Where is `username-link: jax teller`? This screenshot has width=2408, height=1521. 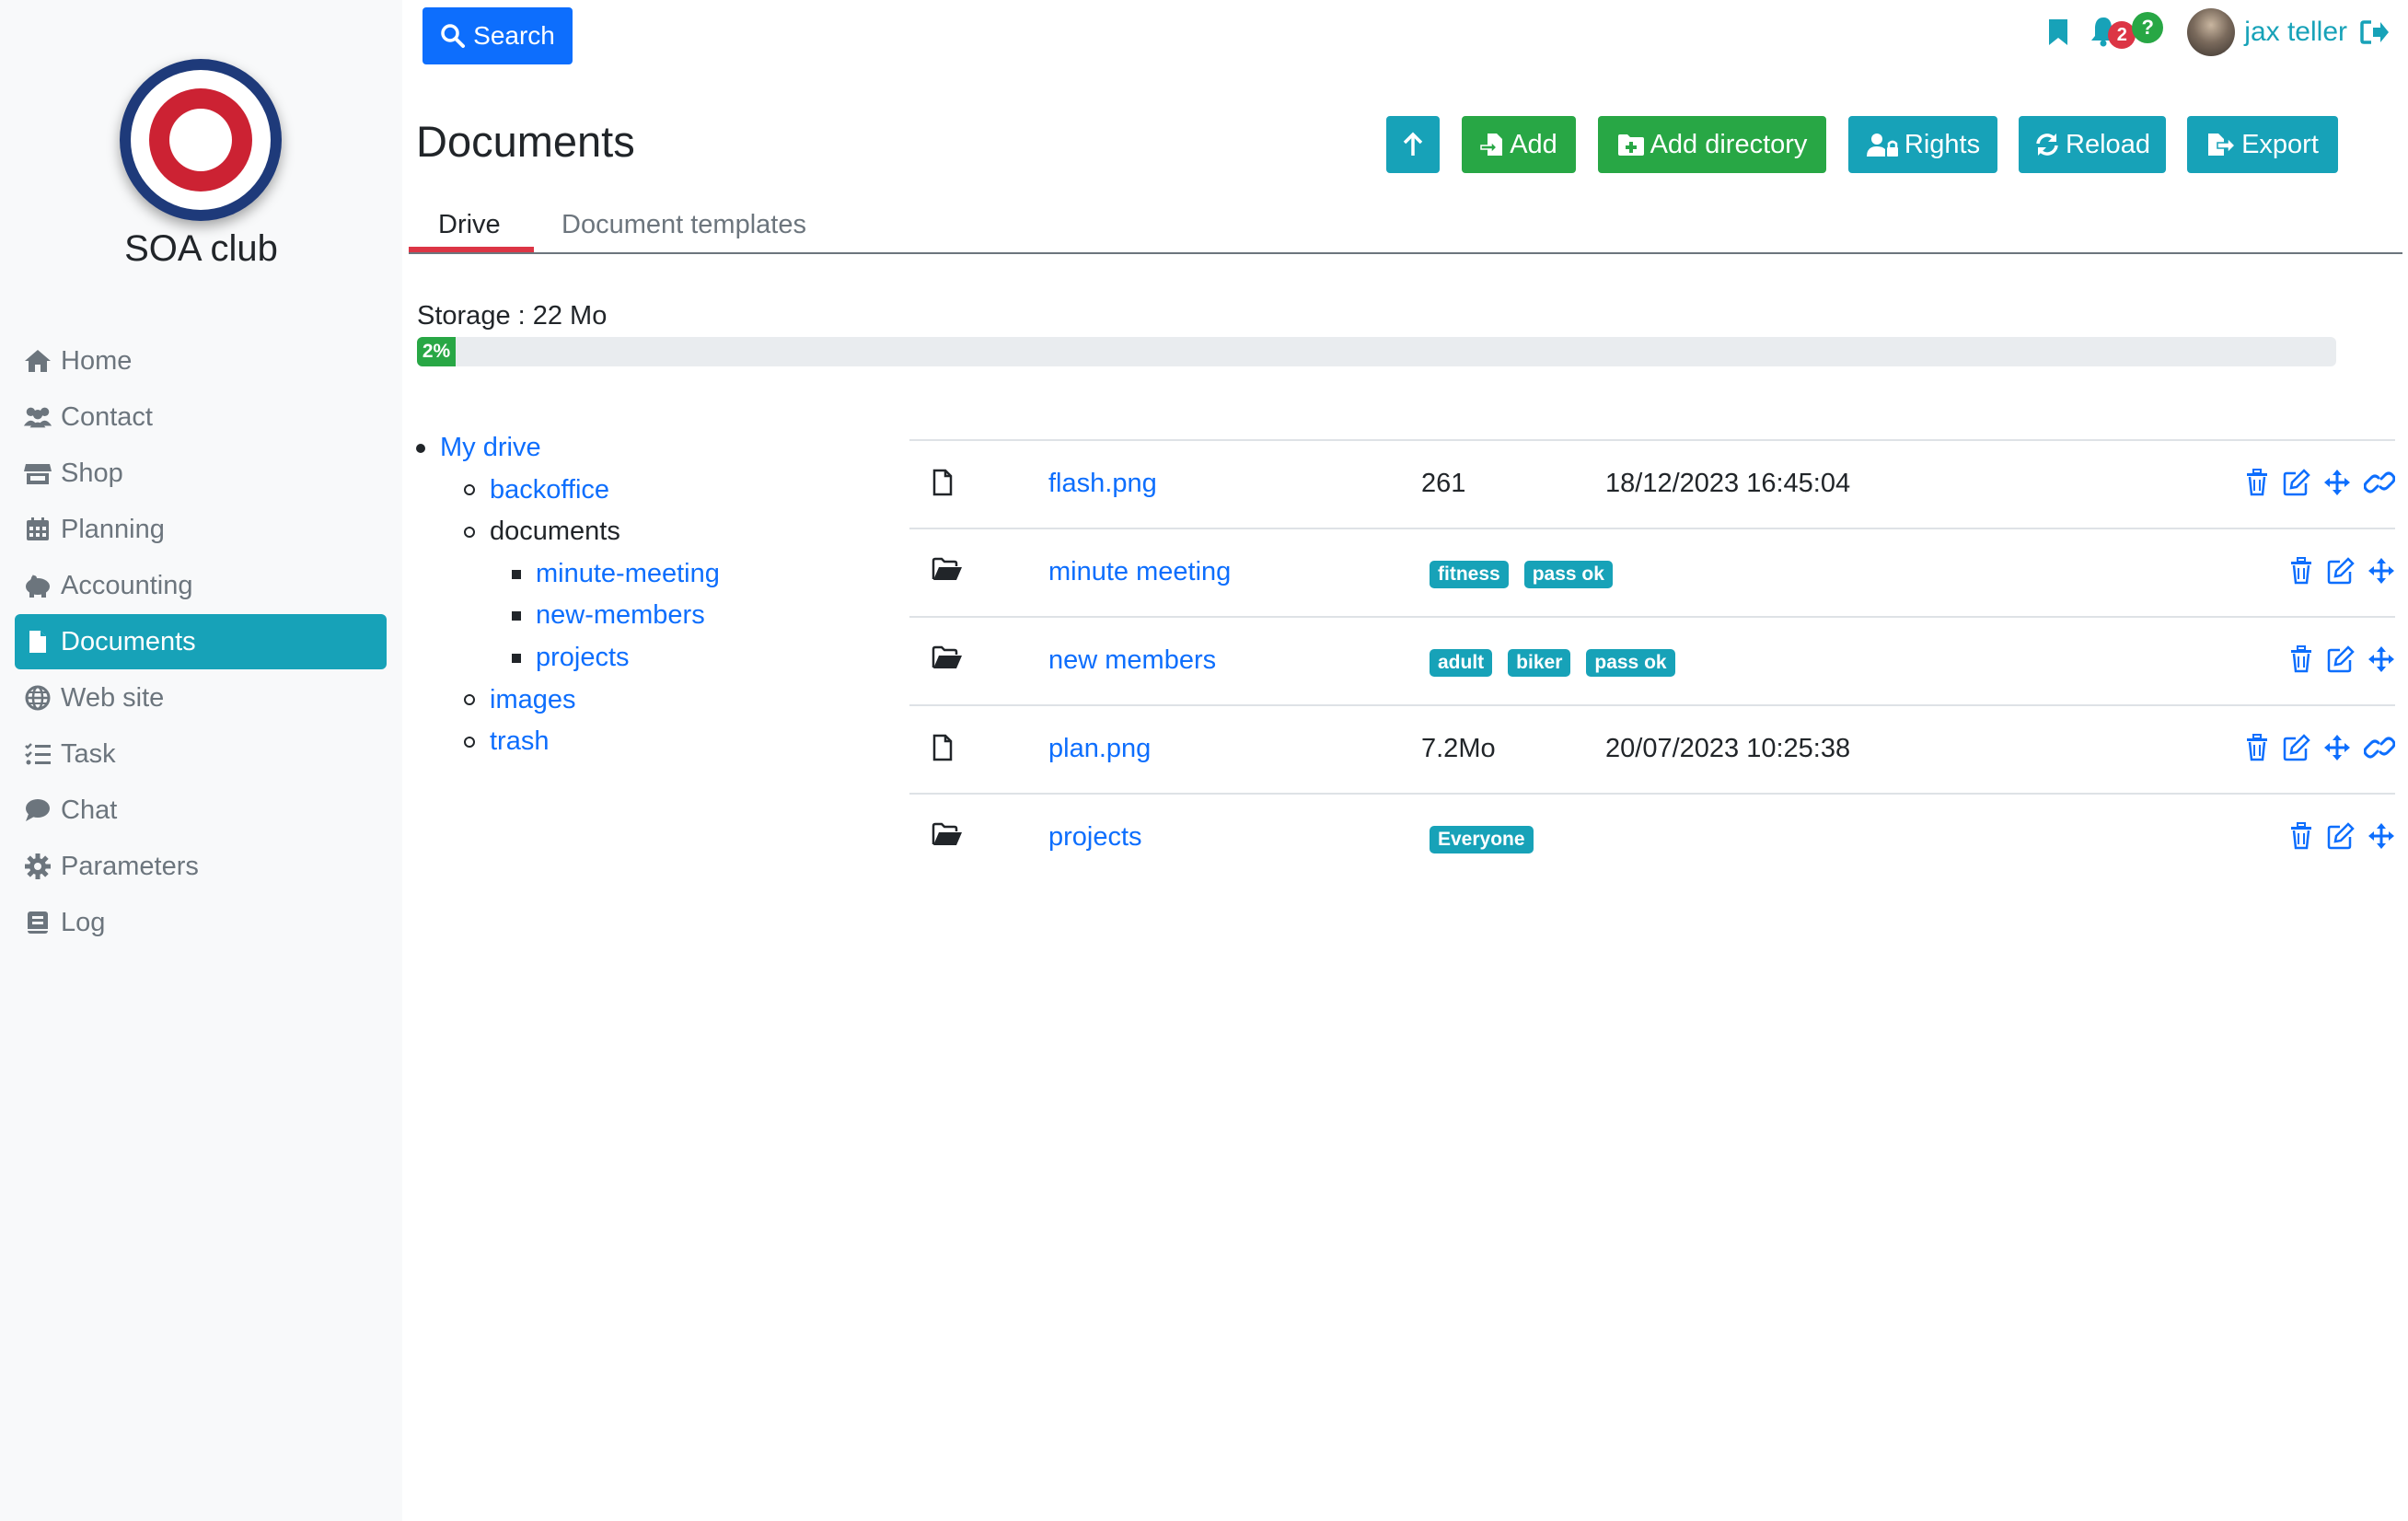 username-link: jax teller is located at coordinates (2295, 32).